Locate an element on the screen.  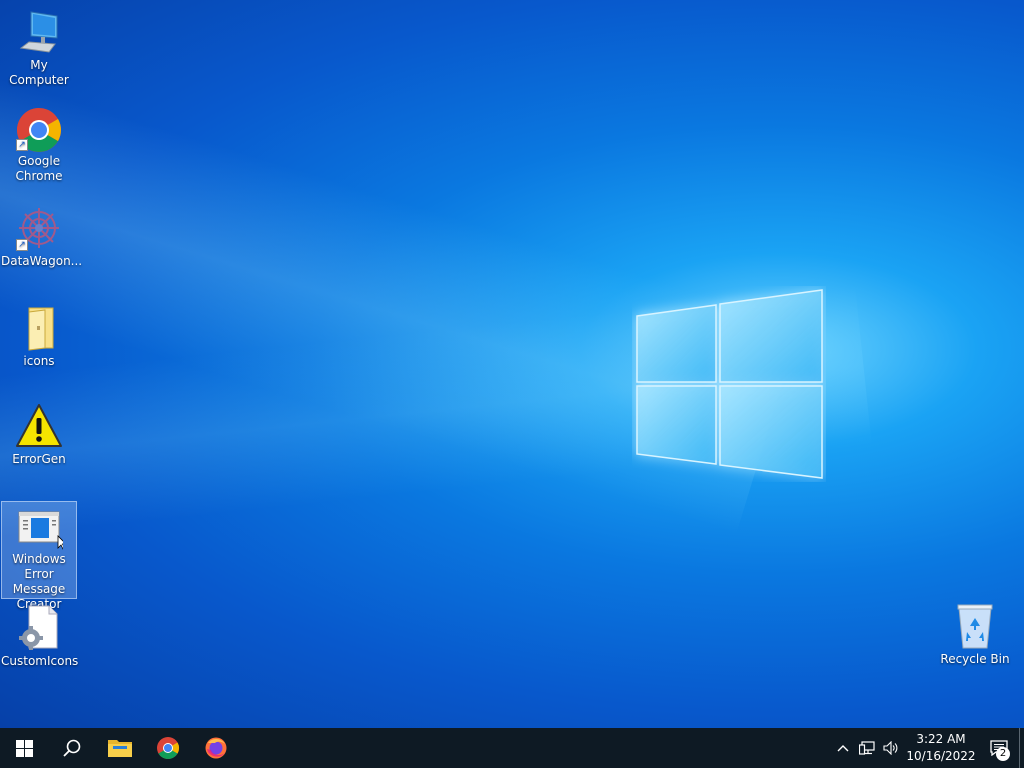
windows-logo-wallpaper is located at coordinates (729, 384).